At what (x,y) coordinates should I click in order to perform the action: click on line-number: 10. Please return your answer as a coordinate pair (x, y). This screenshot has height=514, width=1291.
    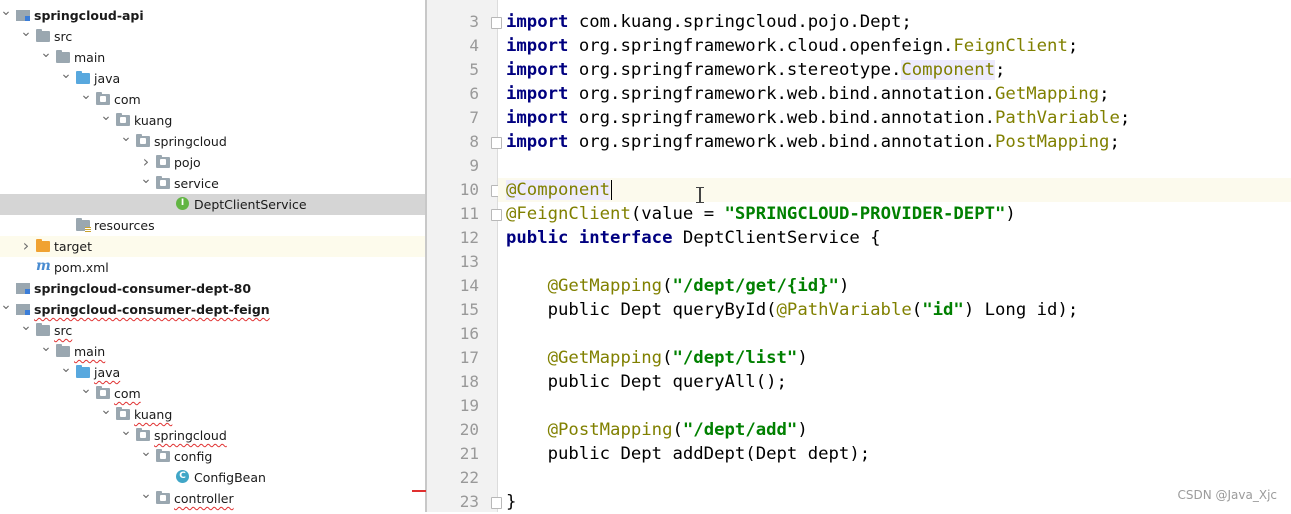
    Looking at the image, I should click on (469, 189).